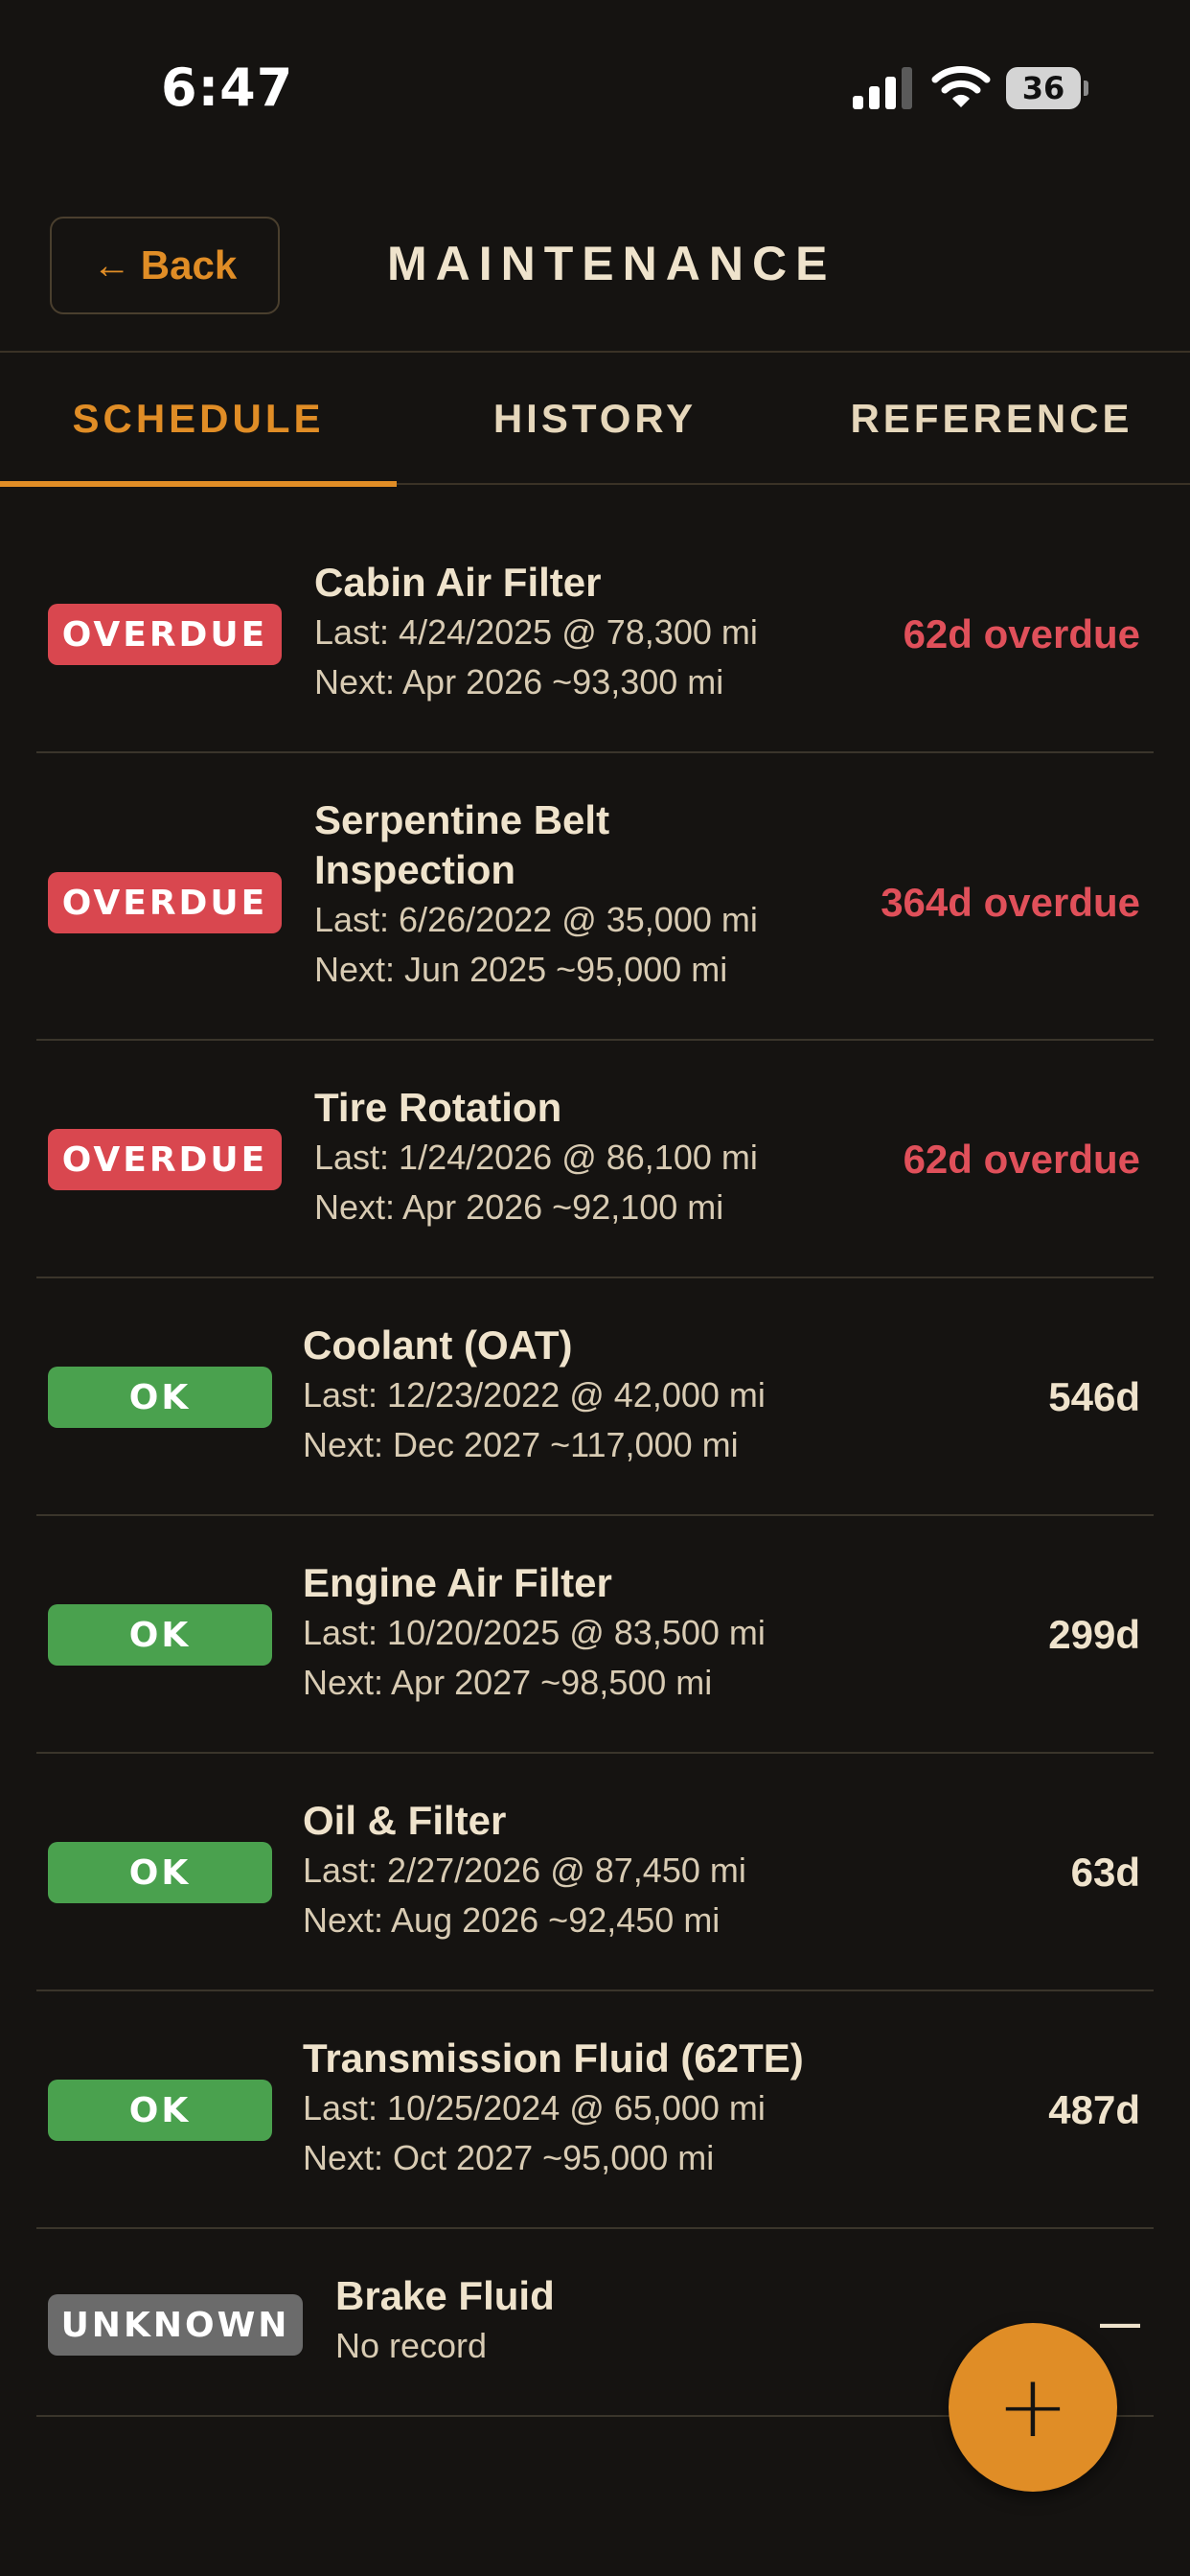 This screenshot has height=2576, width=1190. Describe the element at coordinates (519, 682) in the screenshot. I see `item-next: Next: Apr 2026 ~93,300 mi` at that location.